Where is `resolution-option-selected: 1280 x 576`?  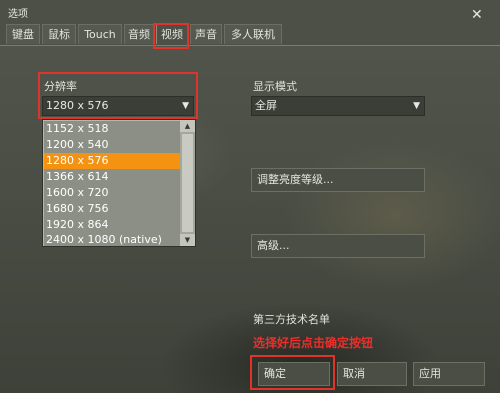 resolution-option-selected: 1280 x 576 is located at coordinates (112, 161).